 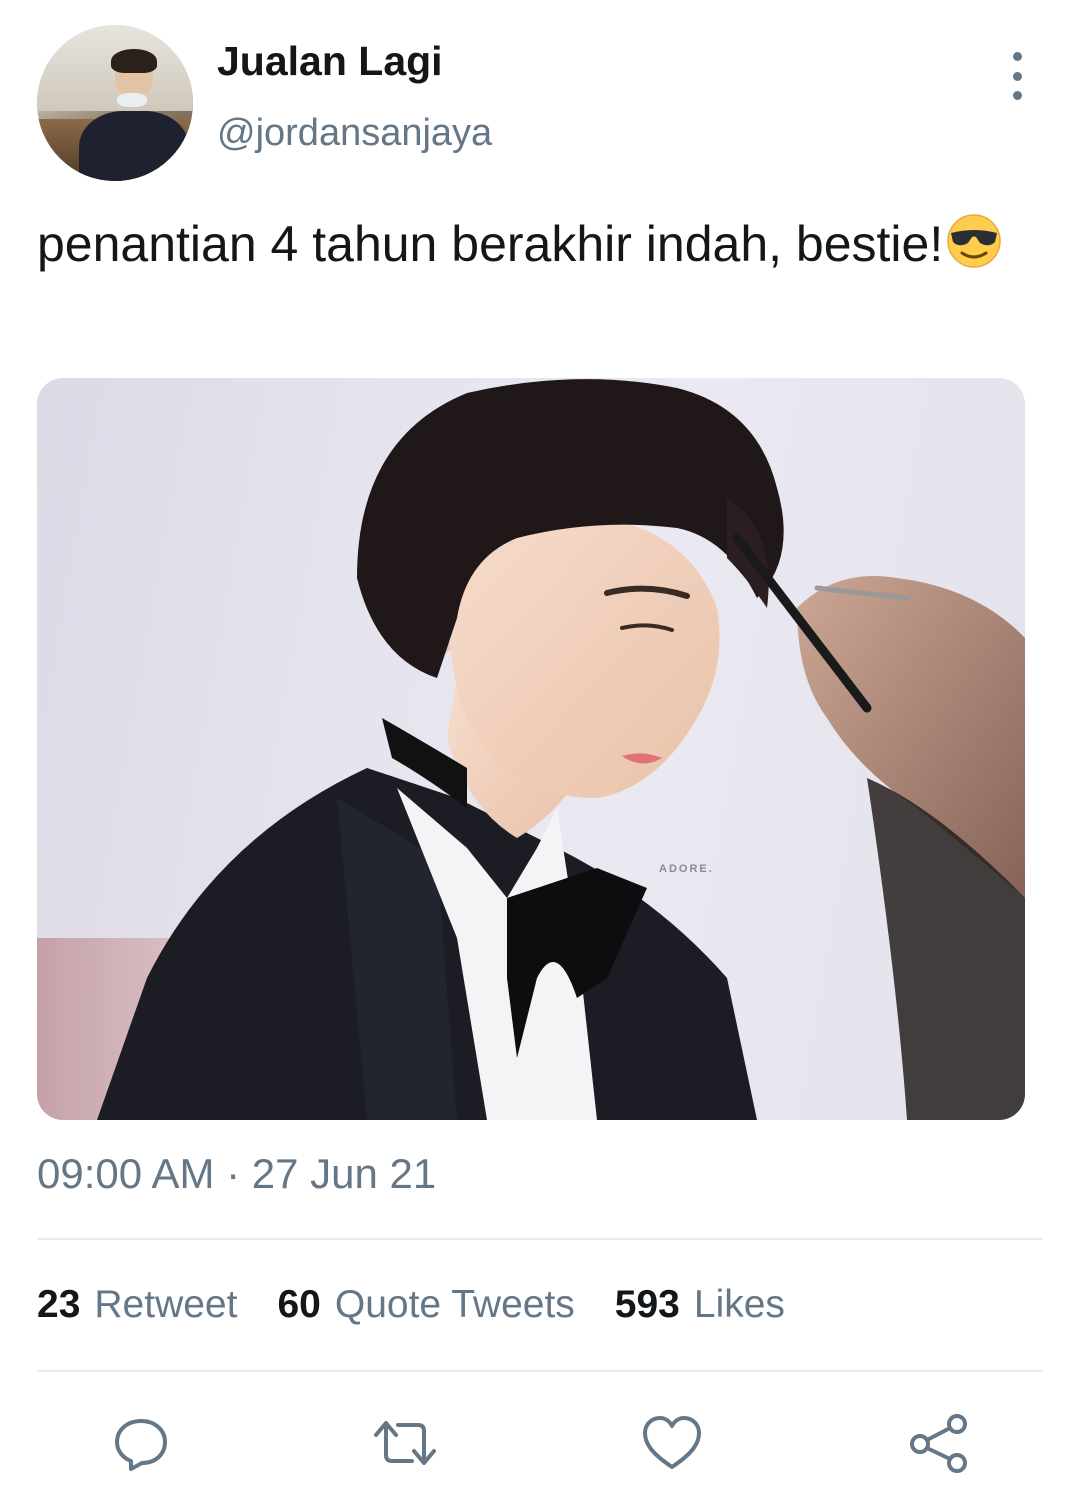 I want to click on tweet-stats: 23 Retweet 60 Quote Tweets 593 Likes, so click(x=431, y=1305).